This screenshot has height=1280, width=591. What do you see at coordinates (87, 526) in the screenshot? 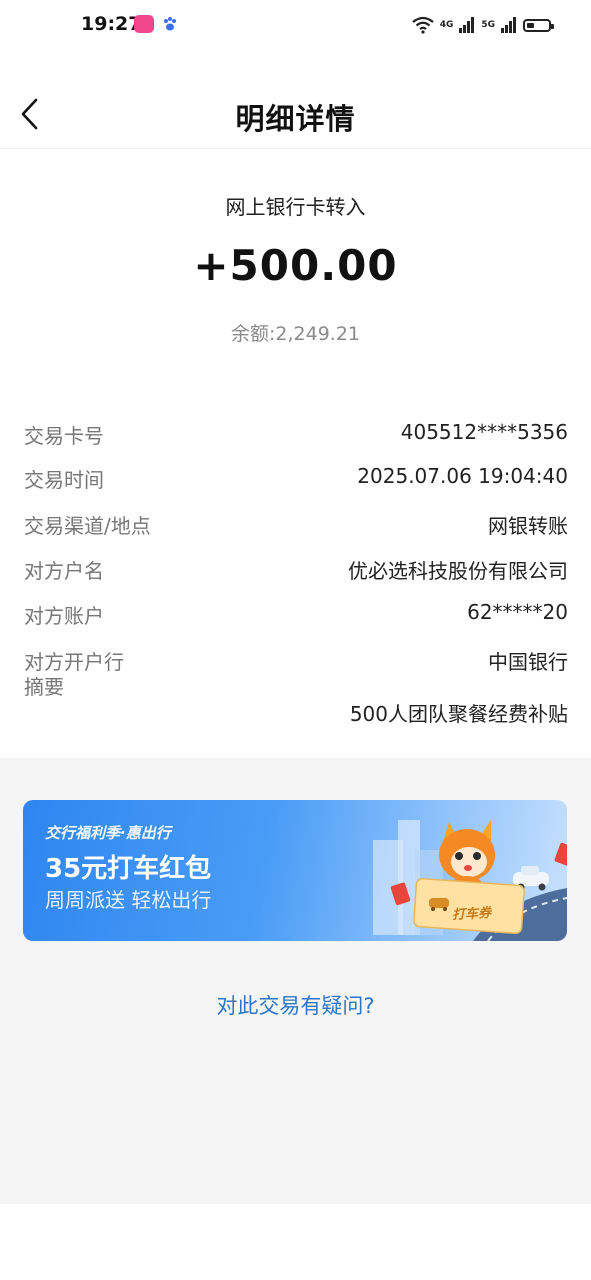
I see `channel-label: 交易渠道/地点` at bounding box center [87, 526].